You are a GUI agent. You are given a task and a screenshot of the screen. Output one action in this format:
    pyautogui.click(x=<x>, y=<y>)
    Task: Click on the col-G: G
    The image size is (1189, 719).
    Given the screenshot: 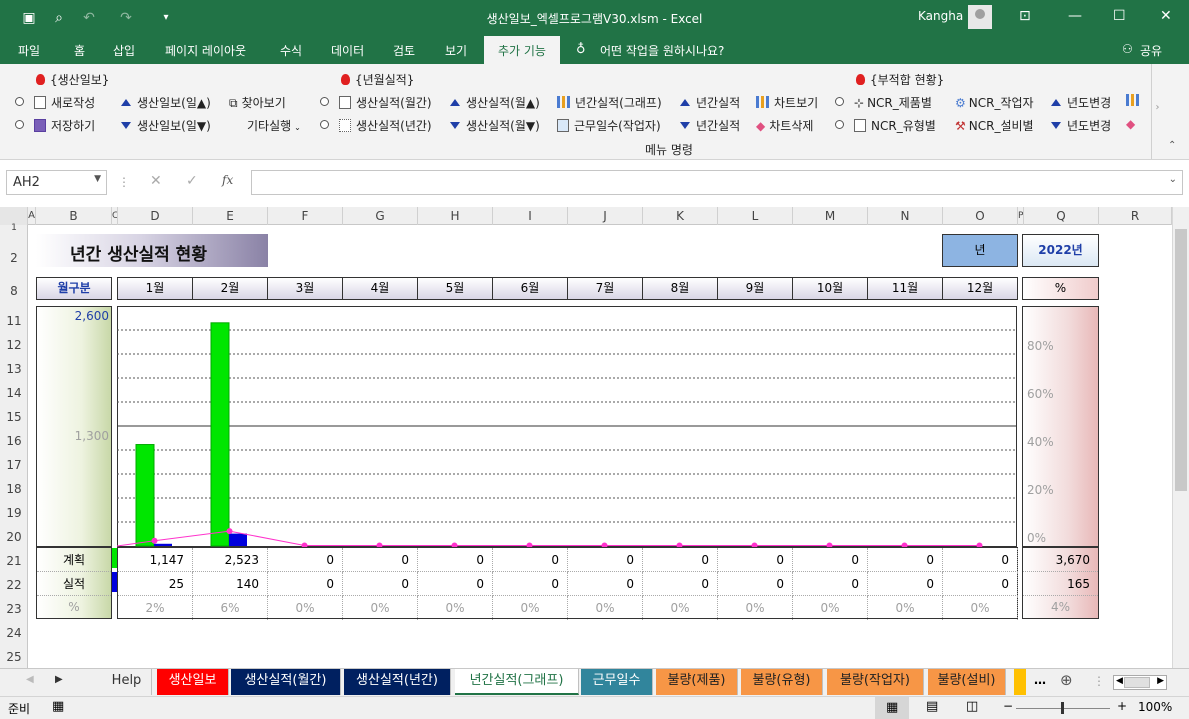 What is the action you would take?
    pyautogui.click(x=380, y=216)
    